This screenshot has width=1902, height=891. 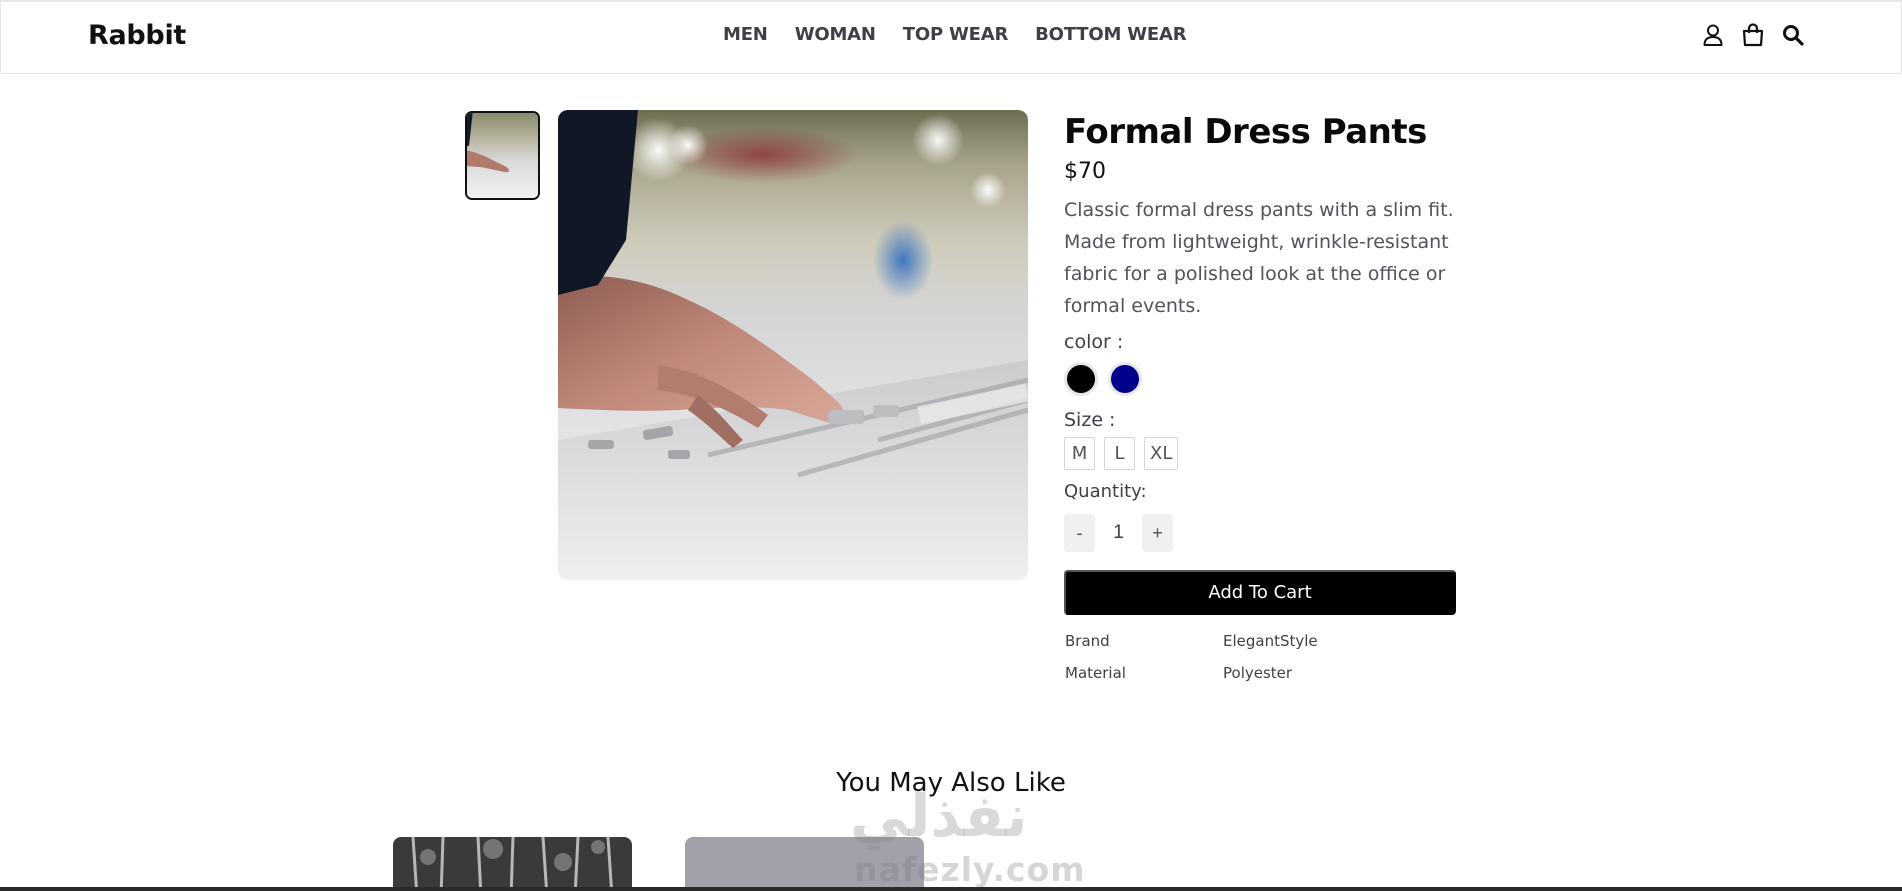 What do you see at coordinates (835, 34) in the screenshot?
I see `nav-link-woman: WOMAN` at bounding box center [835, 34].